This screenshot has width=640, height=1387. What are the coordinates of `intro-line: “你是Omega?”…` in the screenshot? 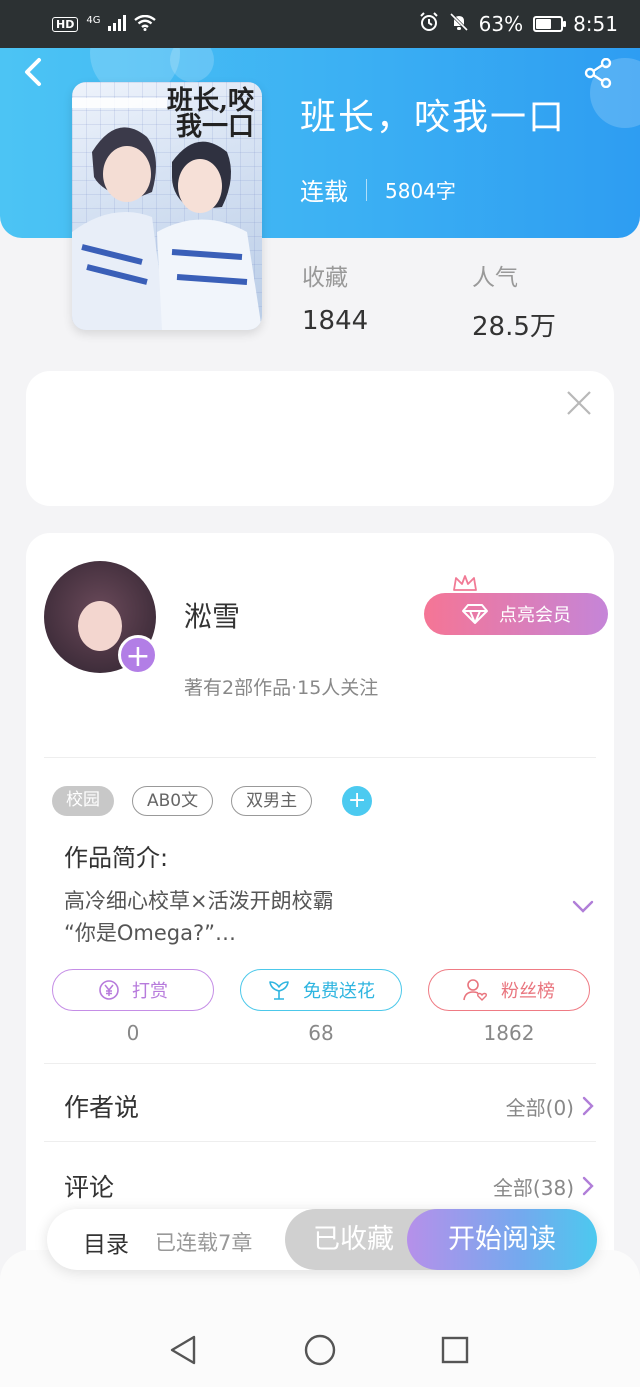 It's located at (150, 933).